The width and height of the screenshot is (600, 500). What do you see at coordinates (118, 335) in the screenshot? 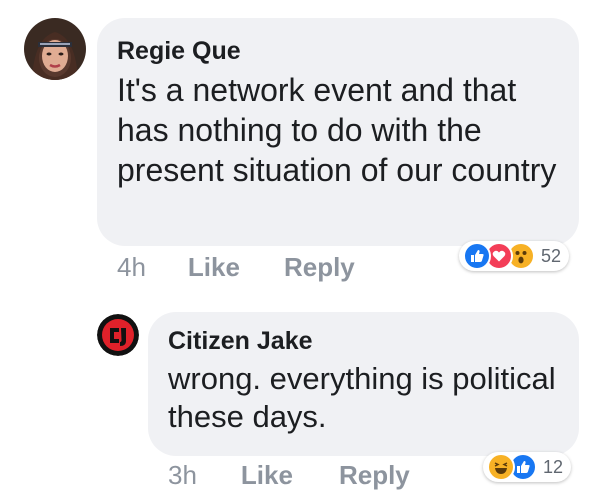
I see `avatar-citizen-jake` at bounding box center [118, 335].